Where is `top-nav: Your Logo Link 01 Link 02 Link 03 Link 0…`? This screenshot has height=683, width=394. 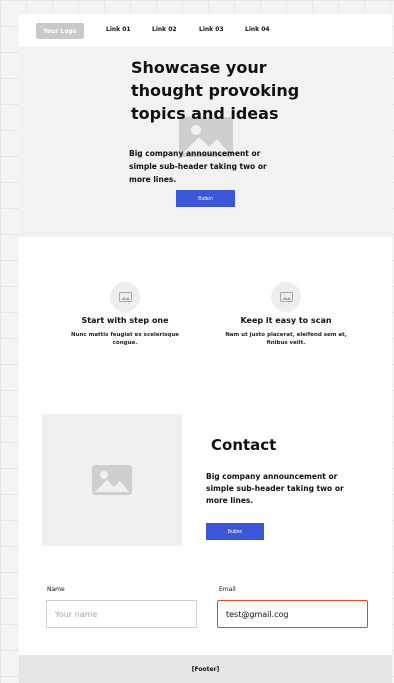
top-nav: Your Logo Link 01 Link 02 Link 03 Link 0… is located at coordinates (205, 30).